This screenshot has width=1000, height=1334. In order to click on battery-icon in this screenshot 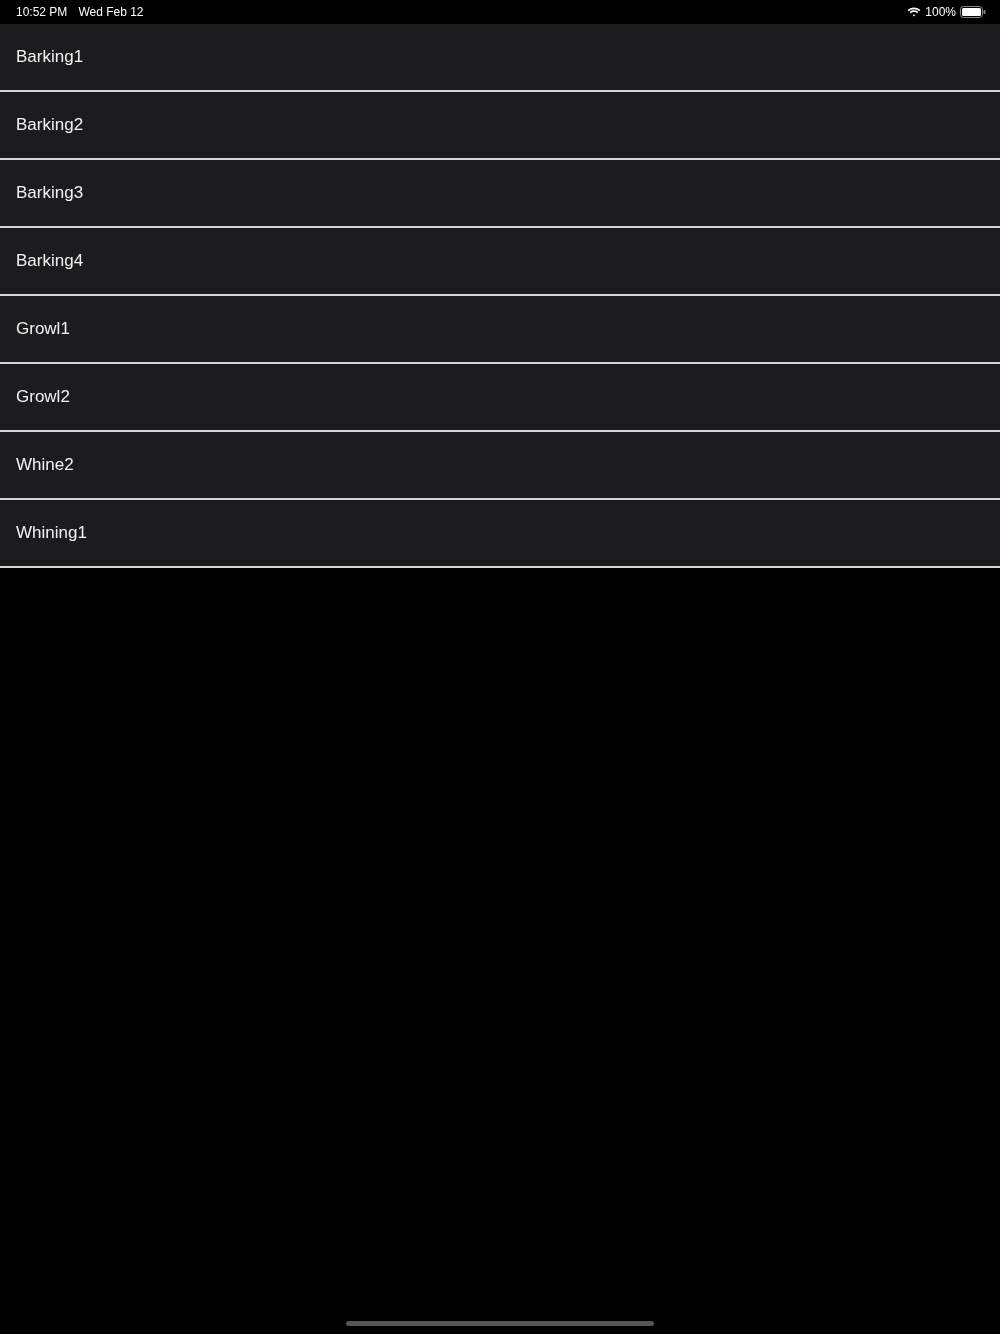, I will do `click(973, 12)`.